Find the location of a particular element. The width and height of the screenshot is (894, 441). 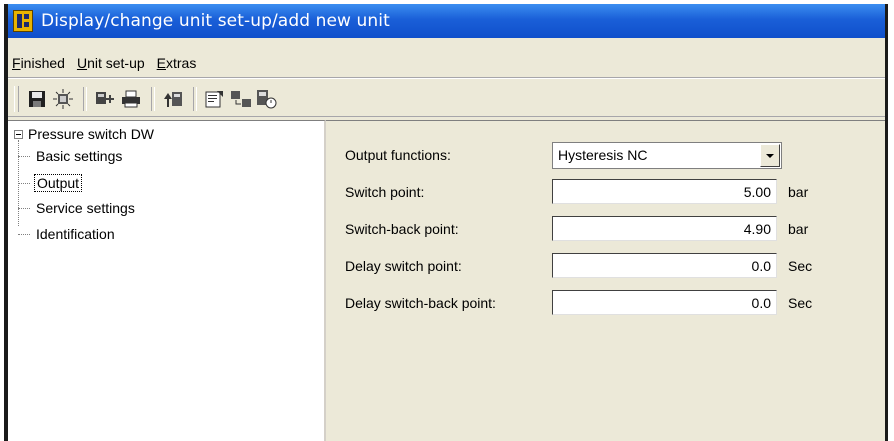

delay-switch-back-point-label: Delay switch-back point: is located at coordinates (420, 303).